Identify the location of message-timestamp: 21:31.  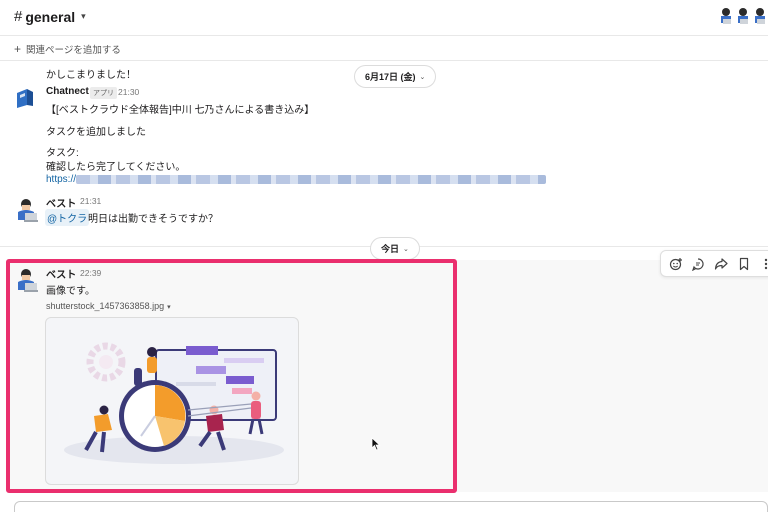
(90, 201).